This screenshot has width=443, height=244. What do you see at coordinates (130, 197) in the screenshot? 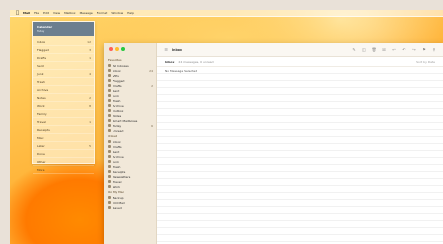
I see `sidebar-item: Backup` at bounding box center [130, 197].